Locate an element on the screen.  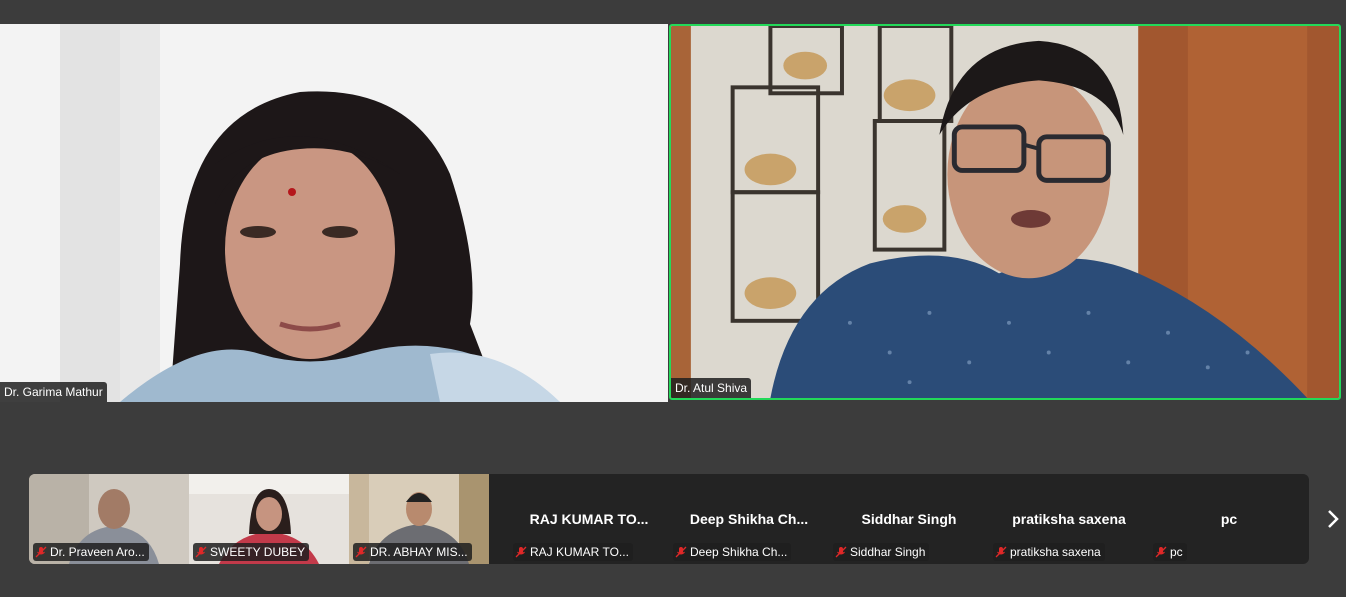
participant-name-text: pratiksha saxena is located at coordinates (1055, 552).